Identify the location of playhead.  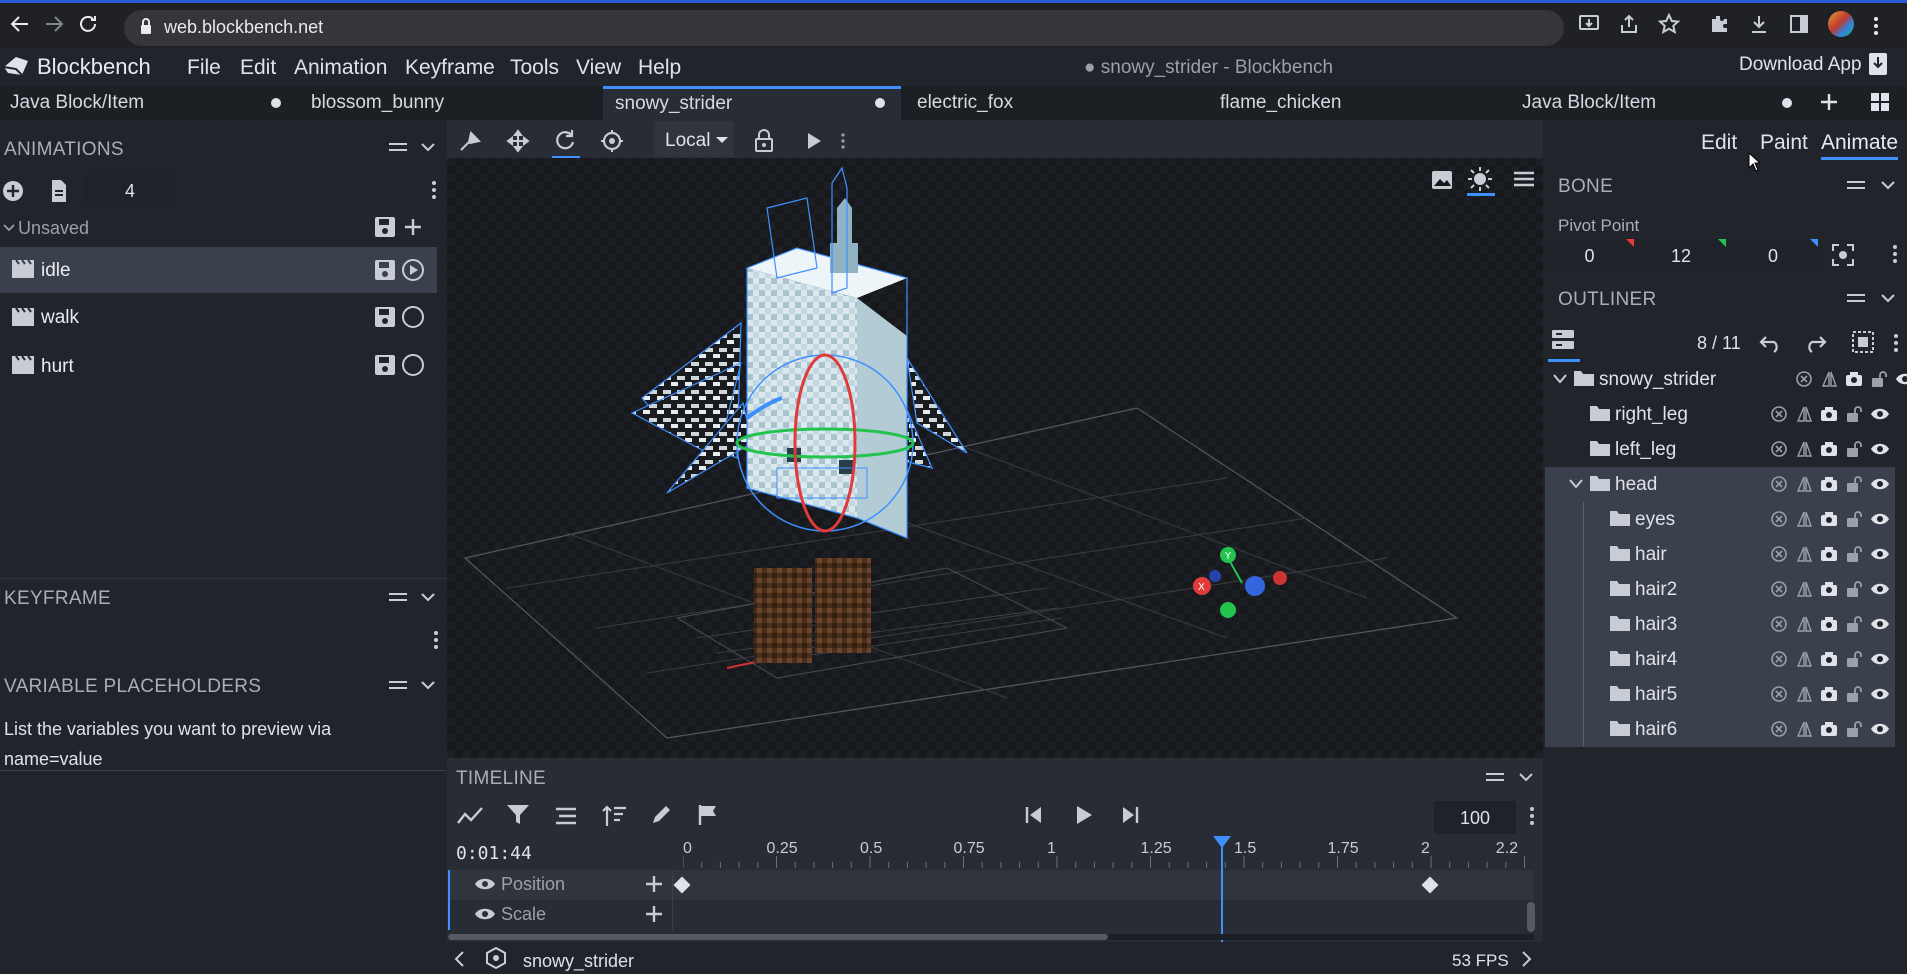
(1221, 889).